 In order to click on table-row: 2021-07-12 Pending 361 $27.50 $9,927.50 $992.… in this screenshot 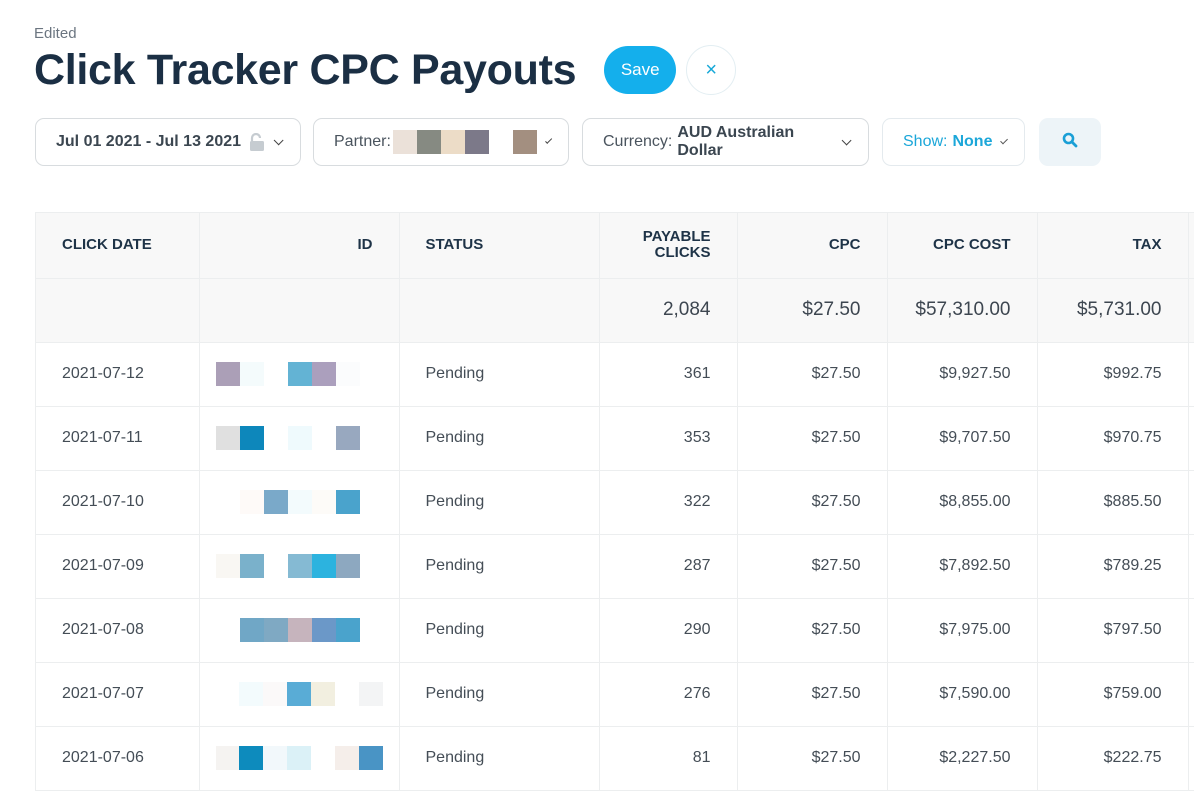, I will do `click(615, 374)`.